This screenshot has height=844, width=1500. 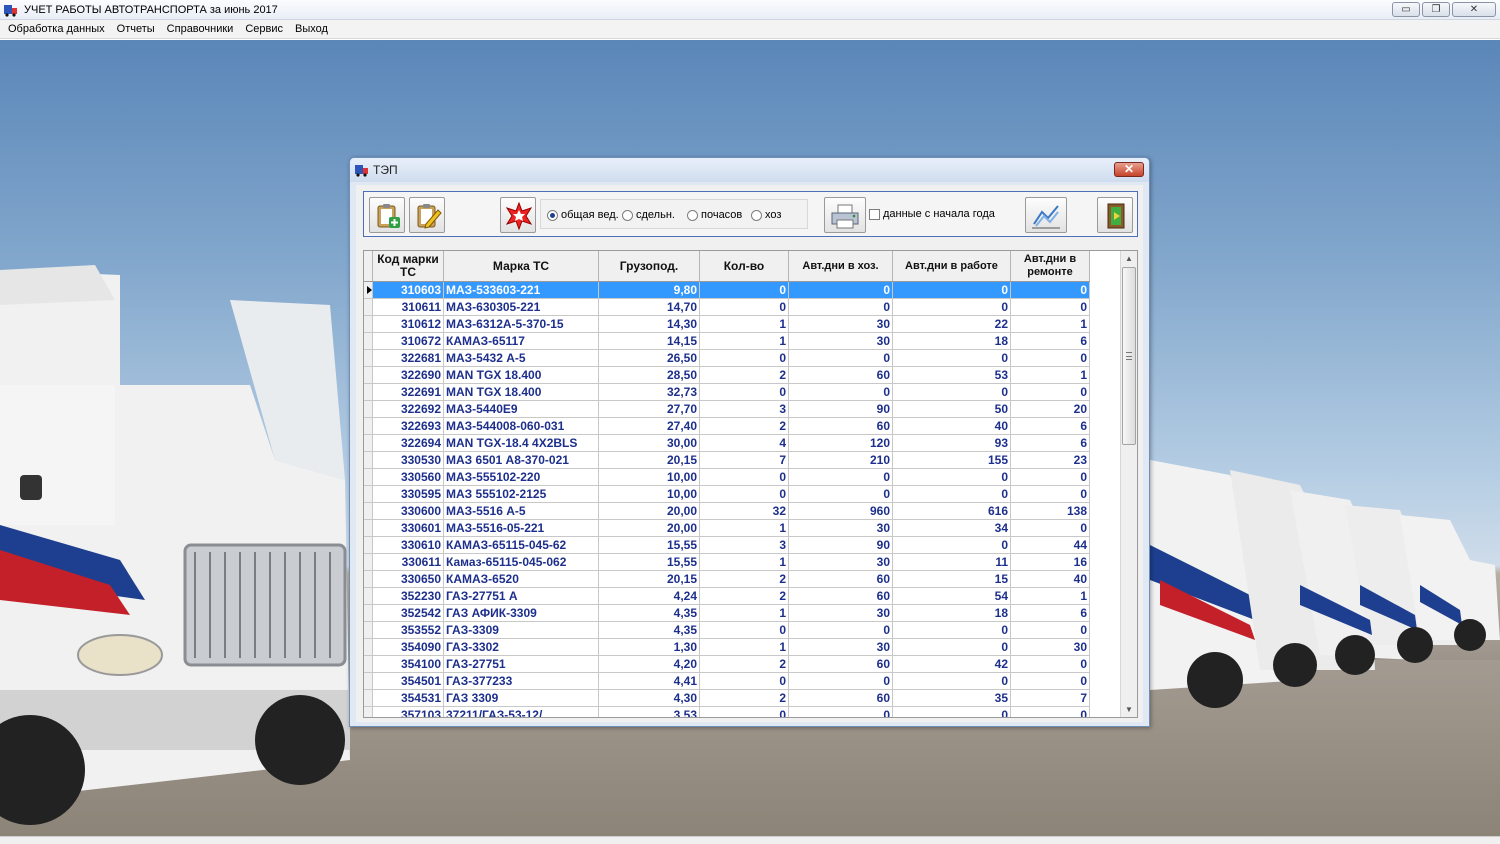 I want to click on table-cell: 27,70, so click(x=649, y=409).